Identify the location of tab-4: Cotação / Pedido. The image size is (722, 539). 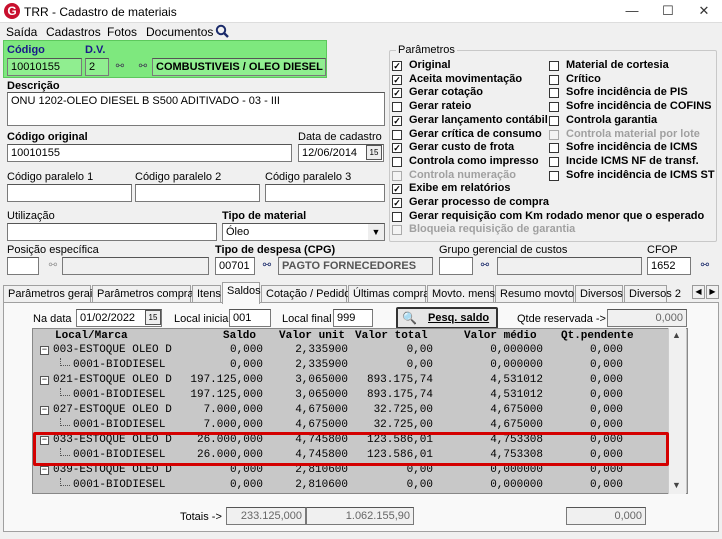
(305, 294).